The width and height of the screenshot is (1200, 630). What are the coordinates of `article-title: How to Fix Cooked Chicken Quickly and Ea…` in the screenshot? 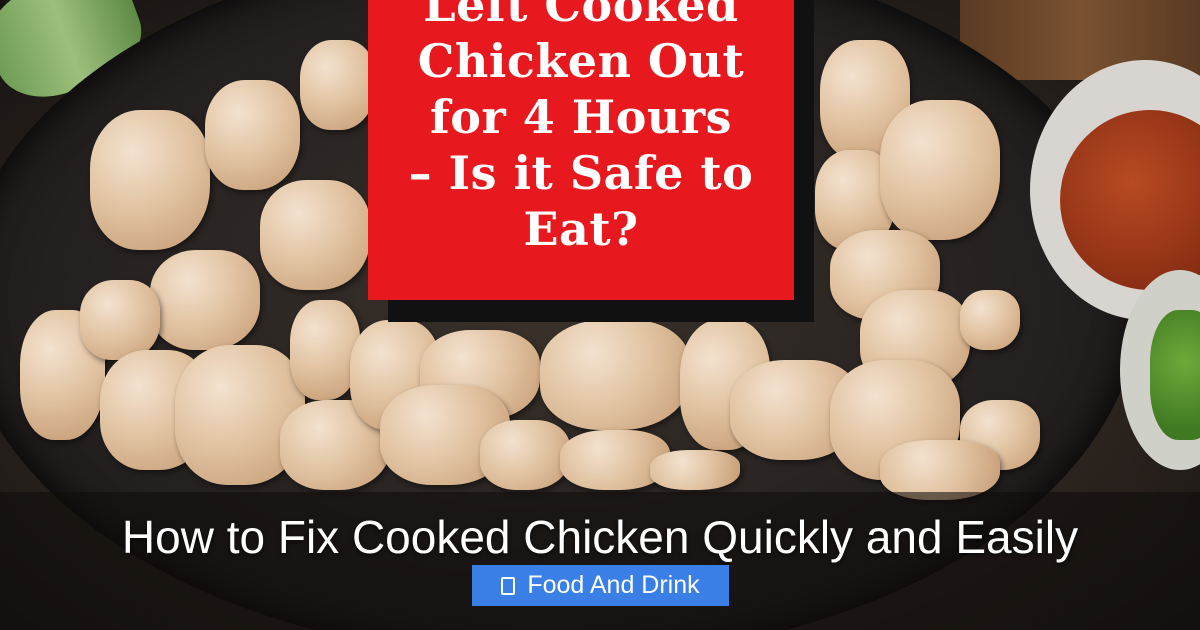 It's located at (600, 537).